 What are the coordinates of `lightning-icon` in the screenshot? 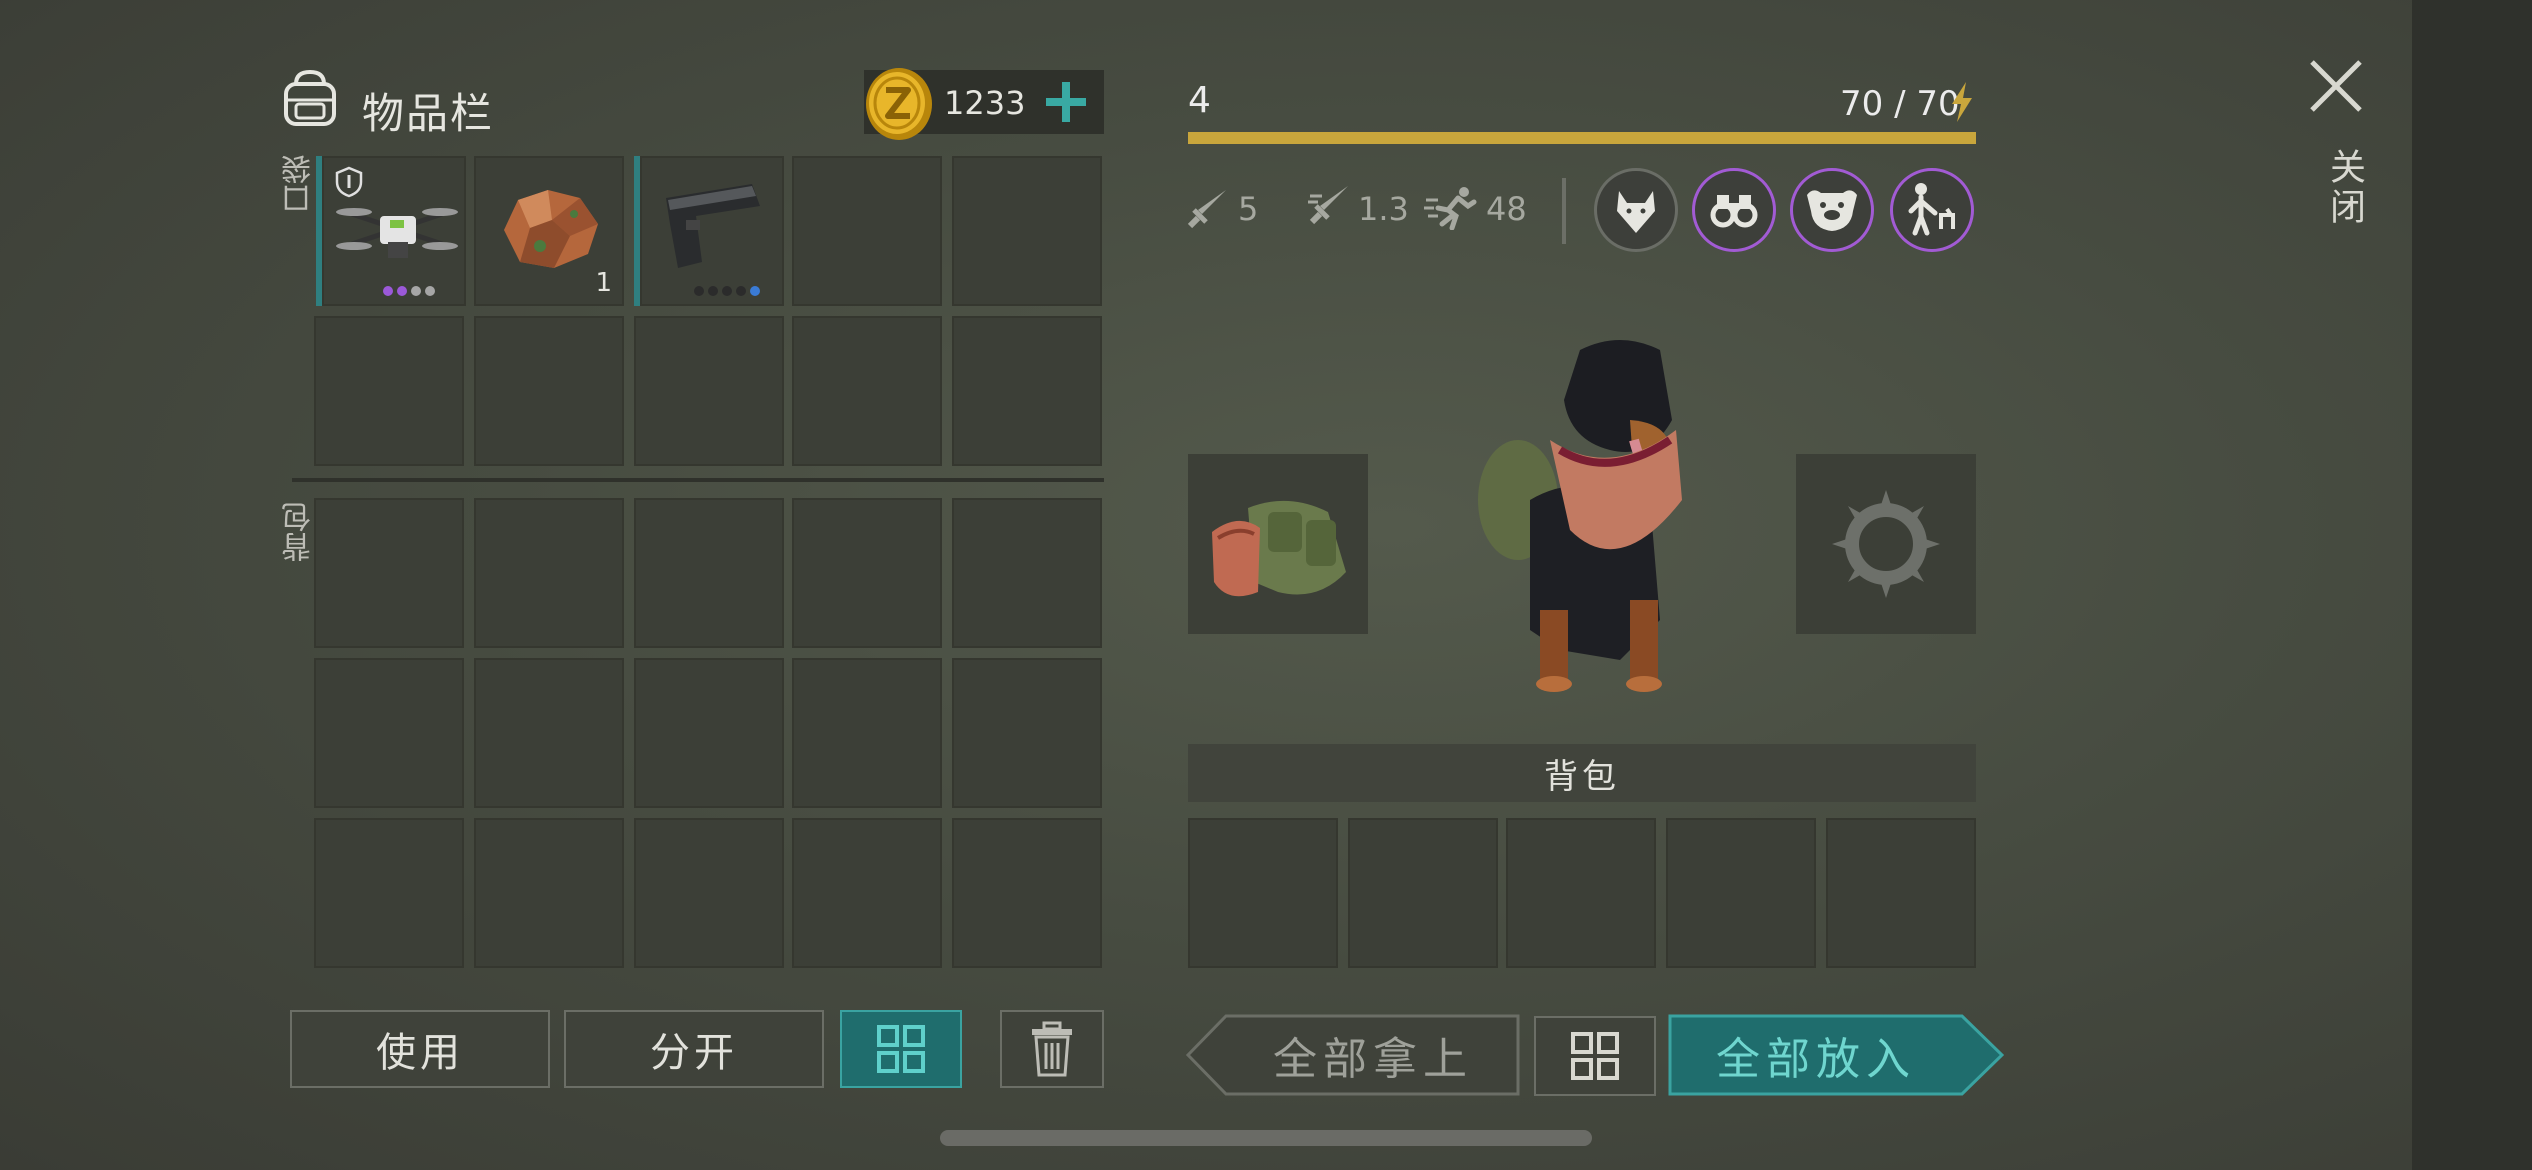 It's located at (1962, 102).